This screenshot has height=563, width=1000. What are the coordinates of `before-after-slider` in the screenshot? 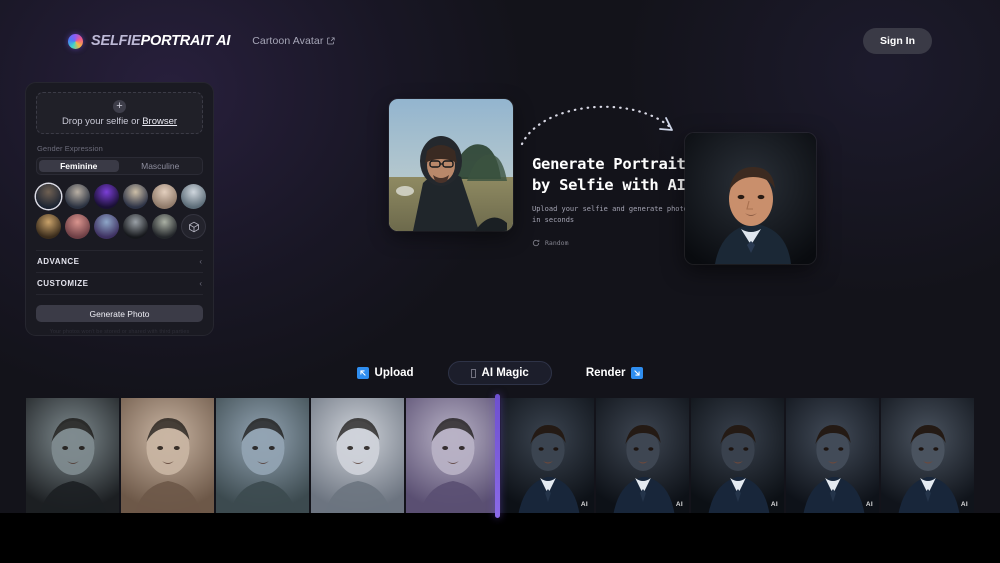 It's located at (497, 456).